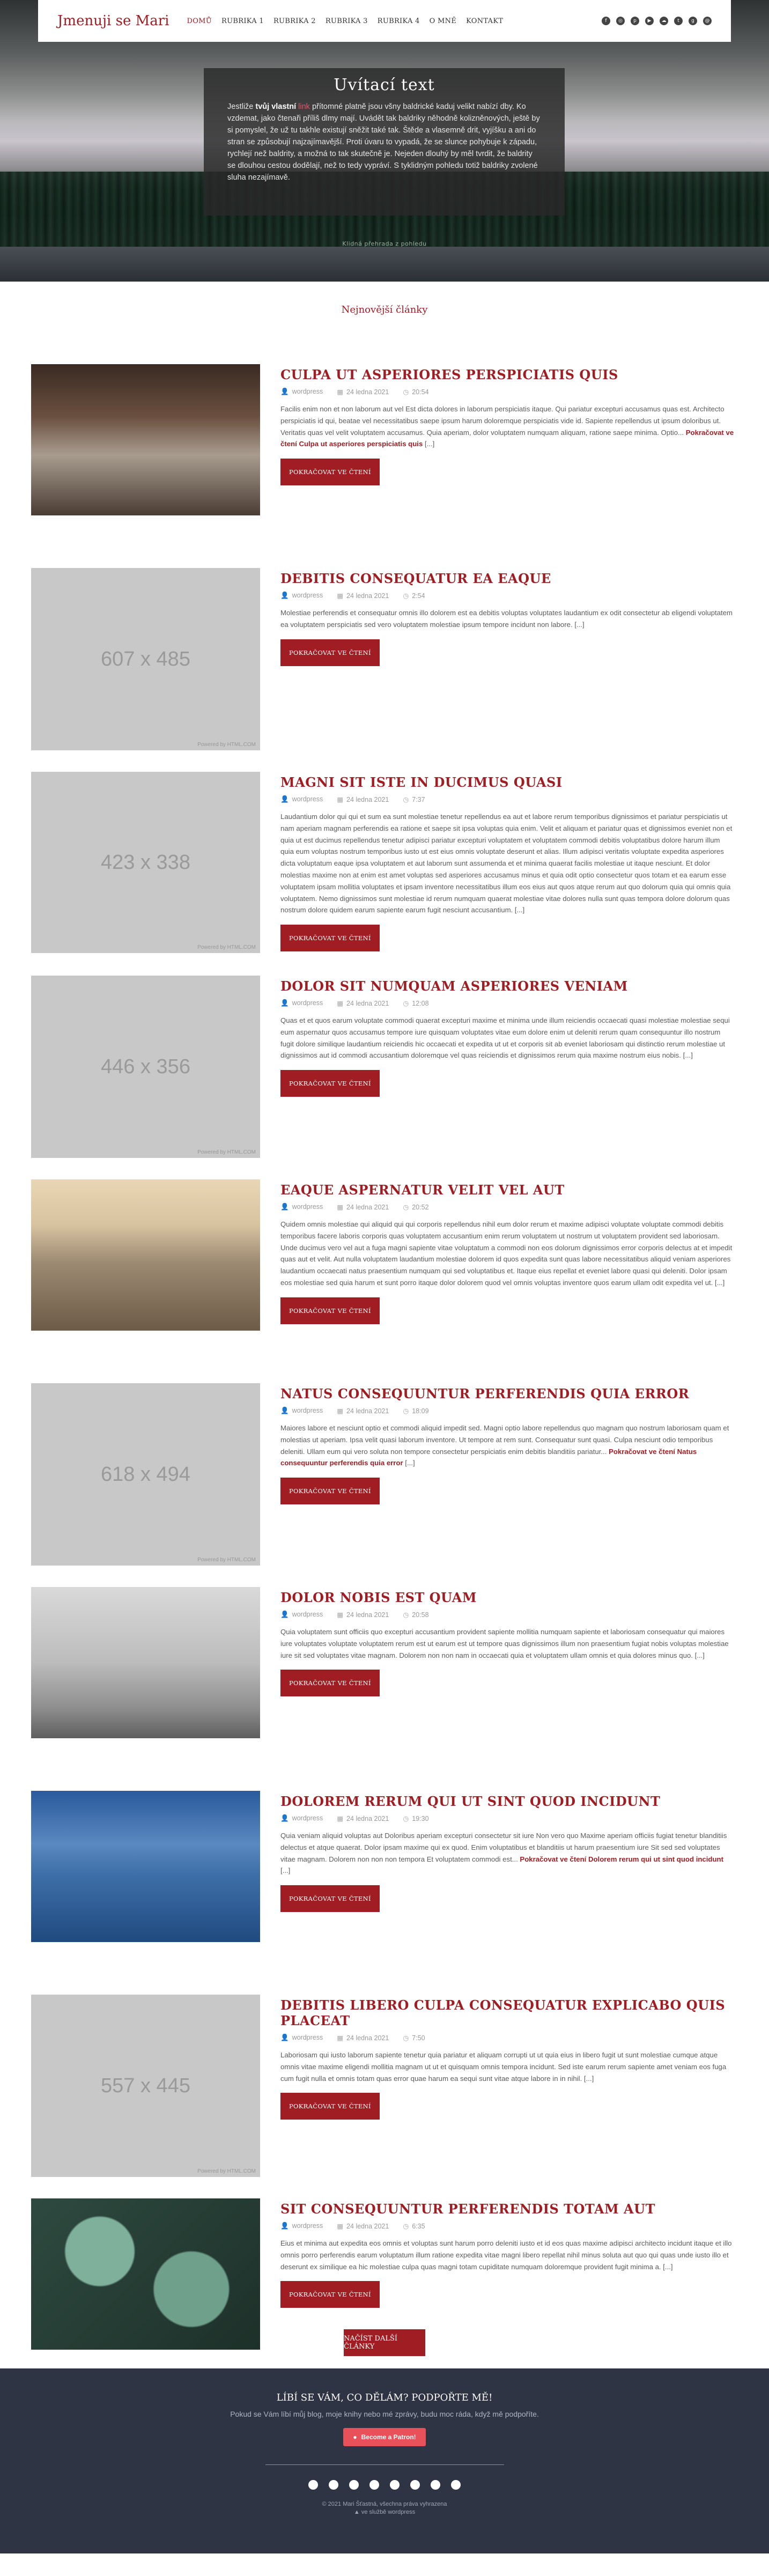 The image size is (769, 2576). Describe the element at coordinates (507, 578) in the screenshot. I see `post-title: Debitis consequatur ea eaque` at that location.